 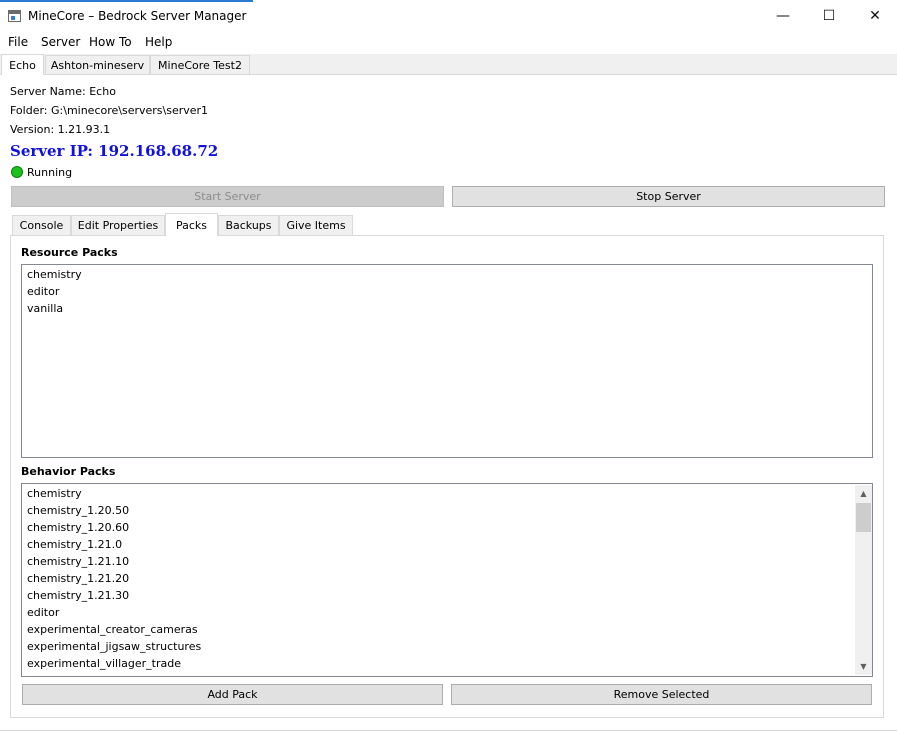 I want to click on list-item: experimental_jigsaw_structures, so click(x=114, y=646).